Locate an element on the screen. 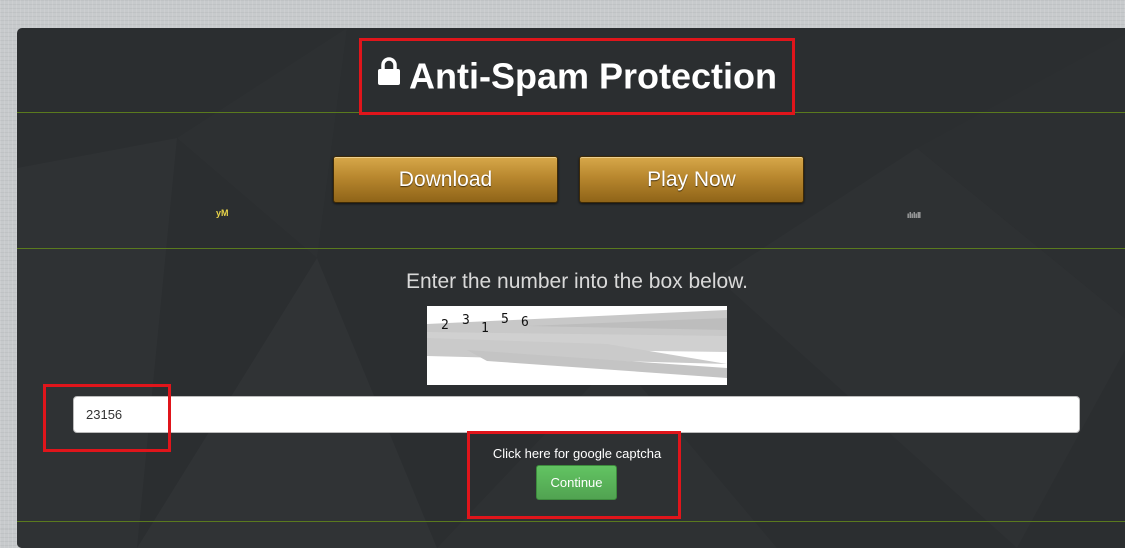 The image size is (1125, 548). captcha-digit: 2 is located at coordinates (445, 325).